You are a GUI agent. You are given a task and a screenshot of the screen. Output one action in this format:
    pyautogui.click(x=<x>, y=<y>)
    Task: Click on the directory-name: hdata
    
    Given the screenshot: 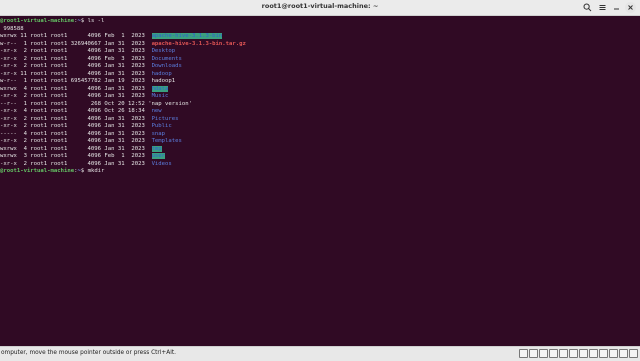 What is the action you would take?
    pyautogui.click(x=160, y=88)
    